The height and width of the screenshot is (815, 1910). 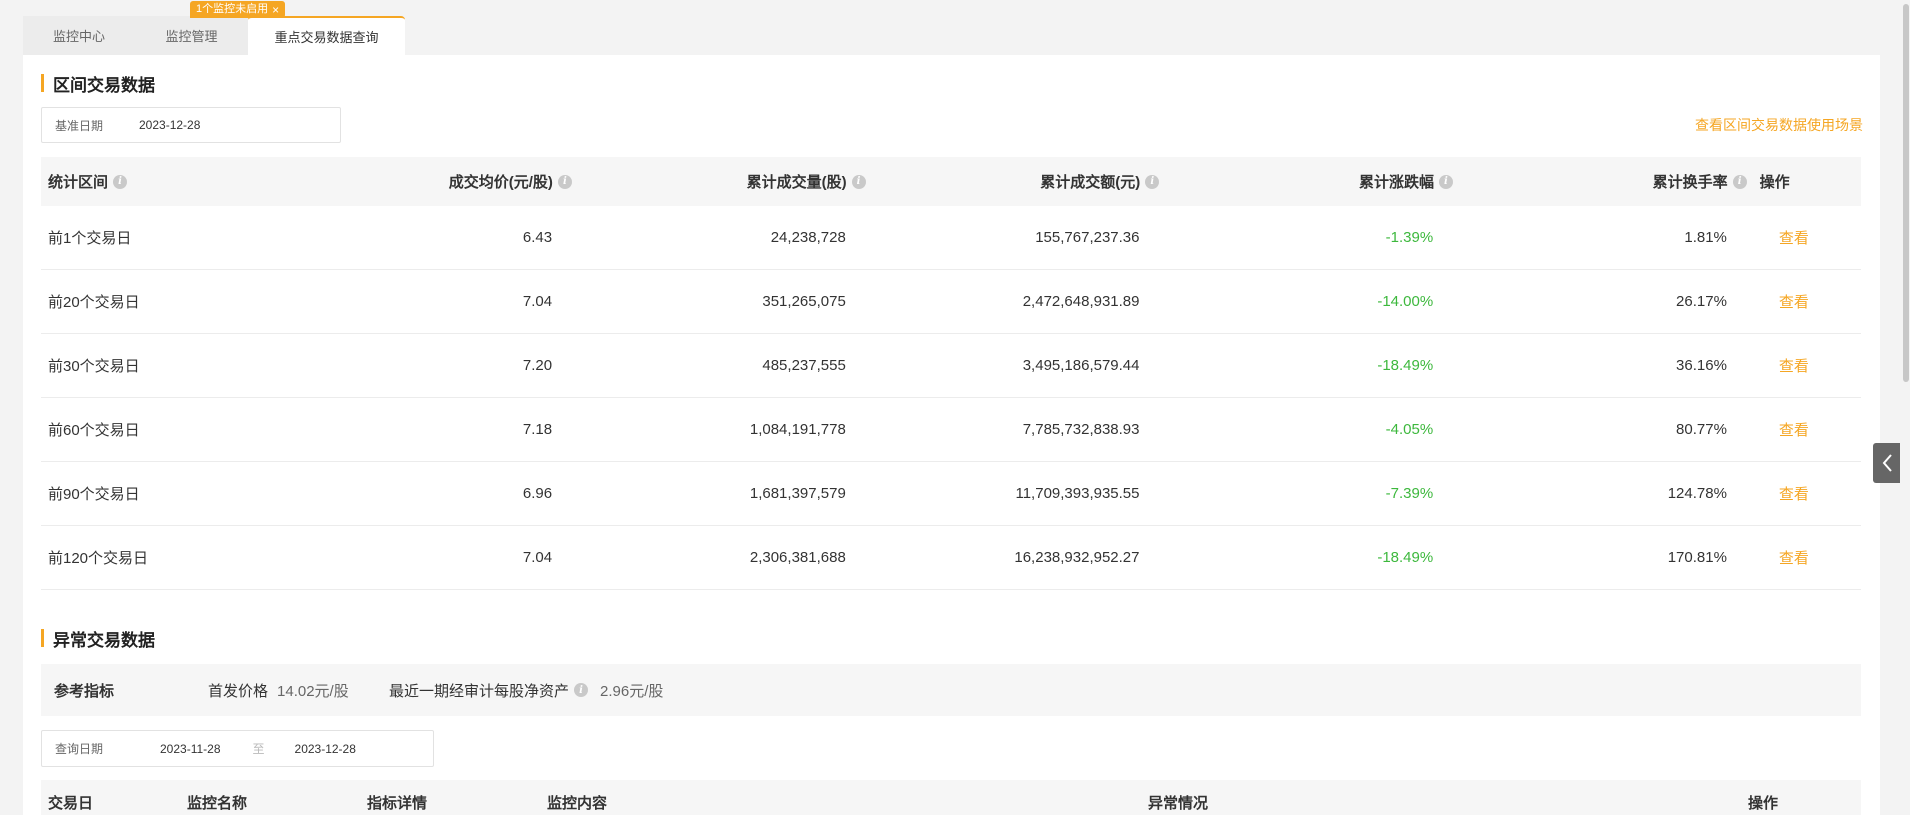 I want to click on tab-bar: 监控中心 监控管理 重点交易数据查询, so click(x=214, y=35).